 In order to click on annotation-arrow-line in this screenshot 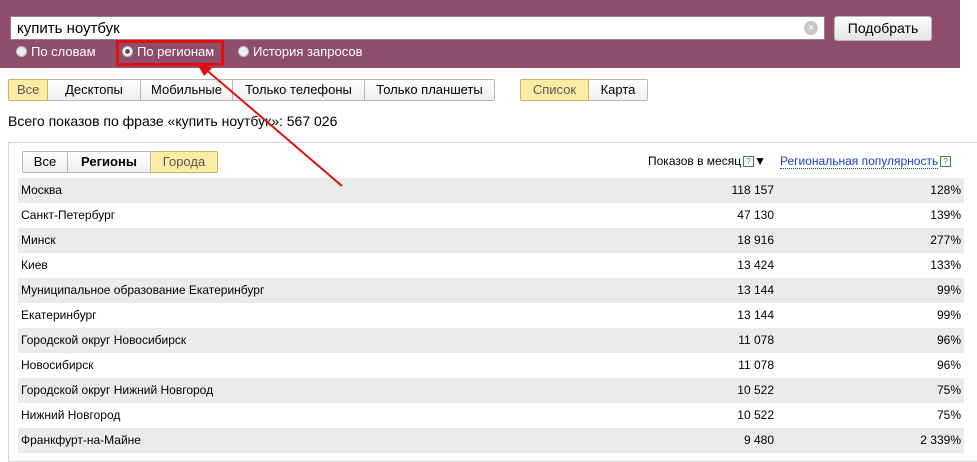, I will do `click(272, 126)`.